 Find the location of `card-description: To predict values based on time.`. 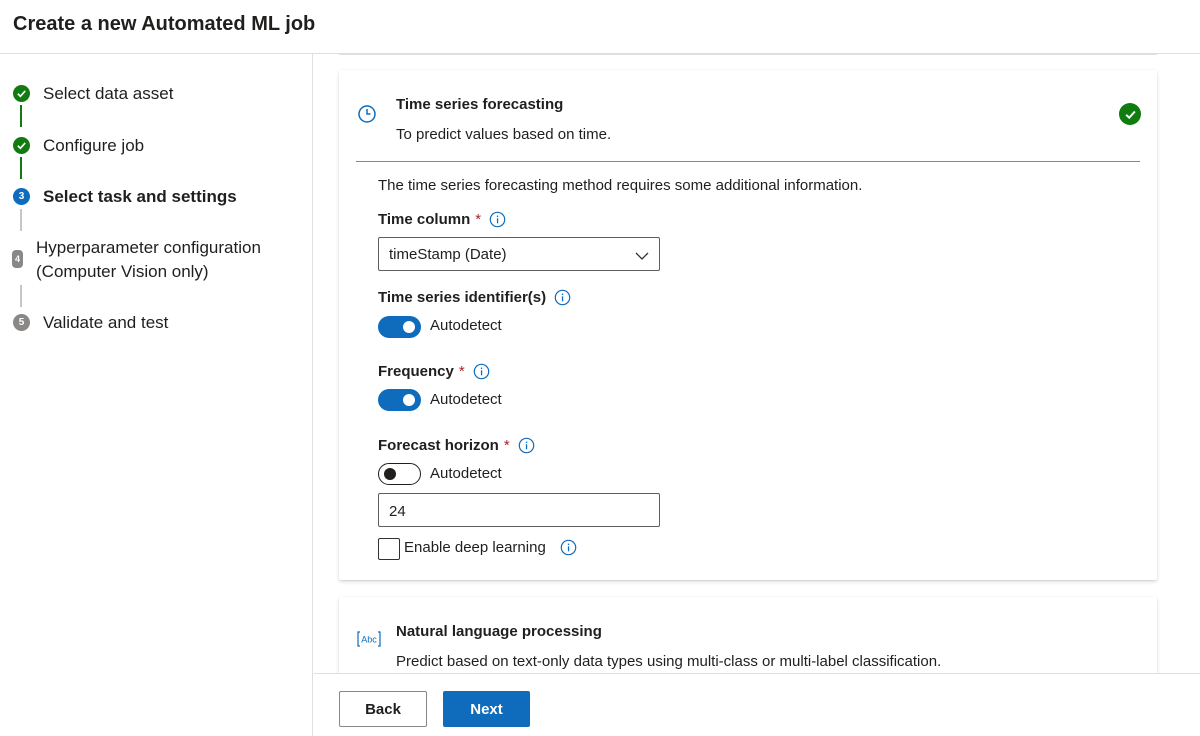

card-description: To predict values based on time. is located at coordinates (504, 134).